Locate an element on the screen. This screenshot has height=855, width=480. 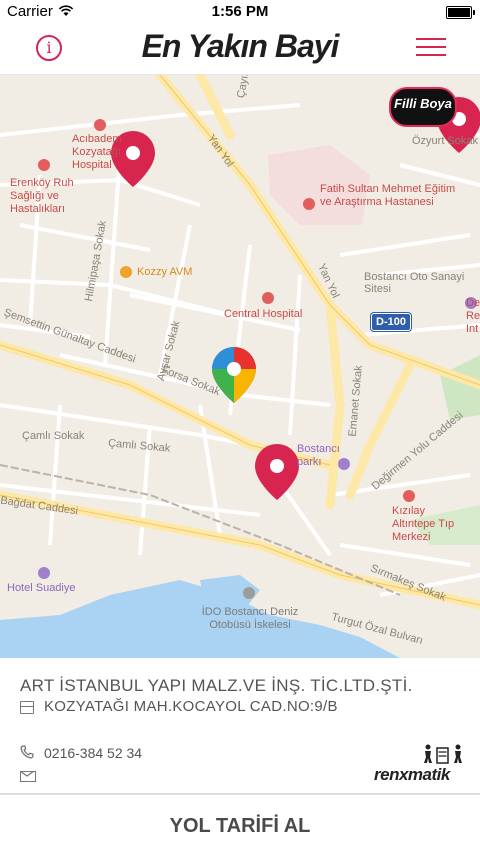
address-icon is located at coordinates (27, 707).